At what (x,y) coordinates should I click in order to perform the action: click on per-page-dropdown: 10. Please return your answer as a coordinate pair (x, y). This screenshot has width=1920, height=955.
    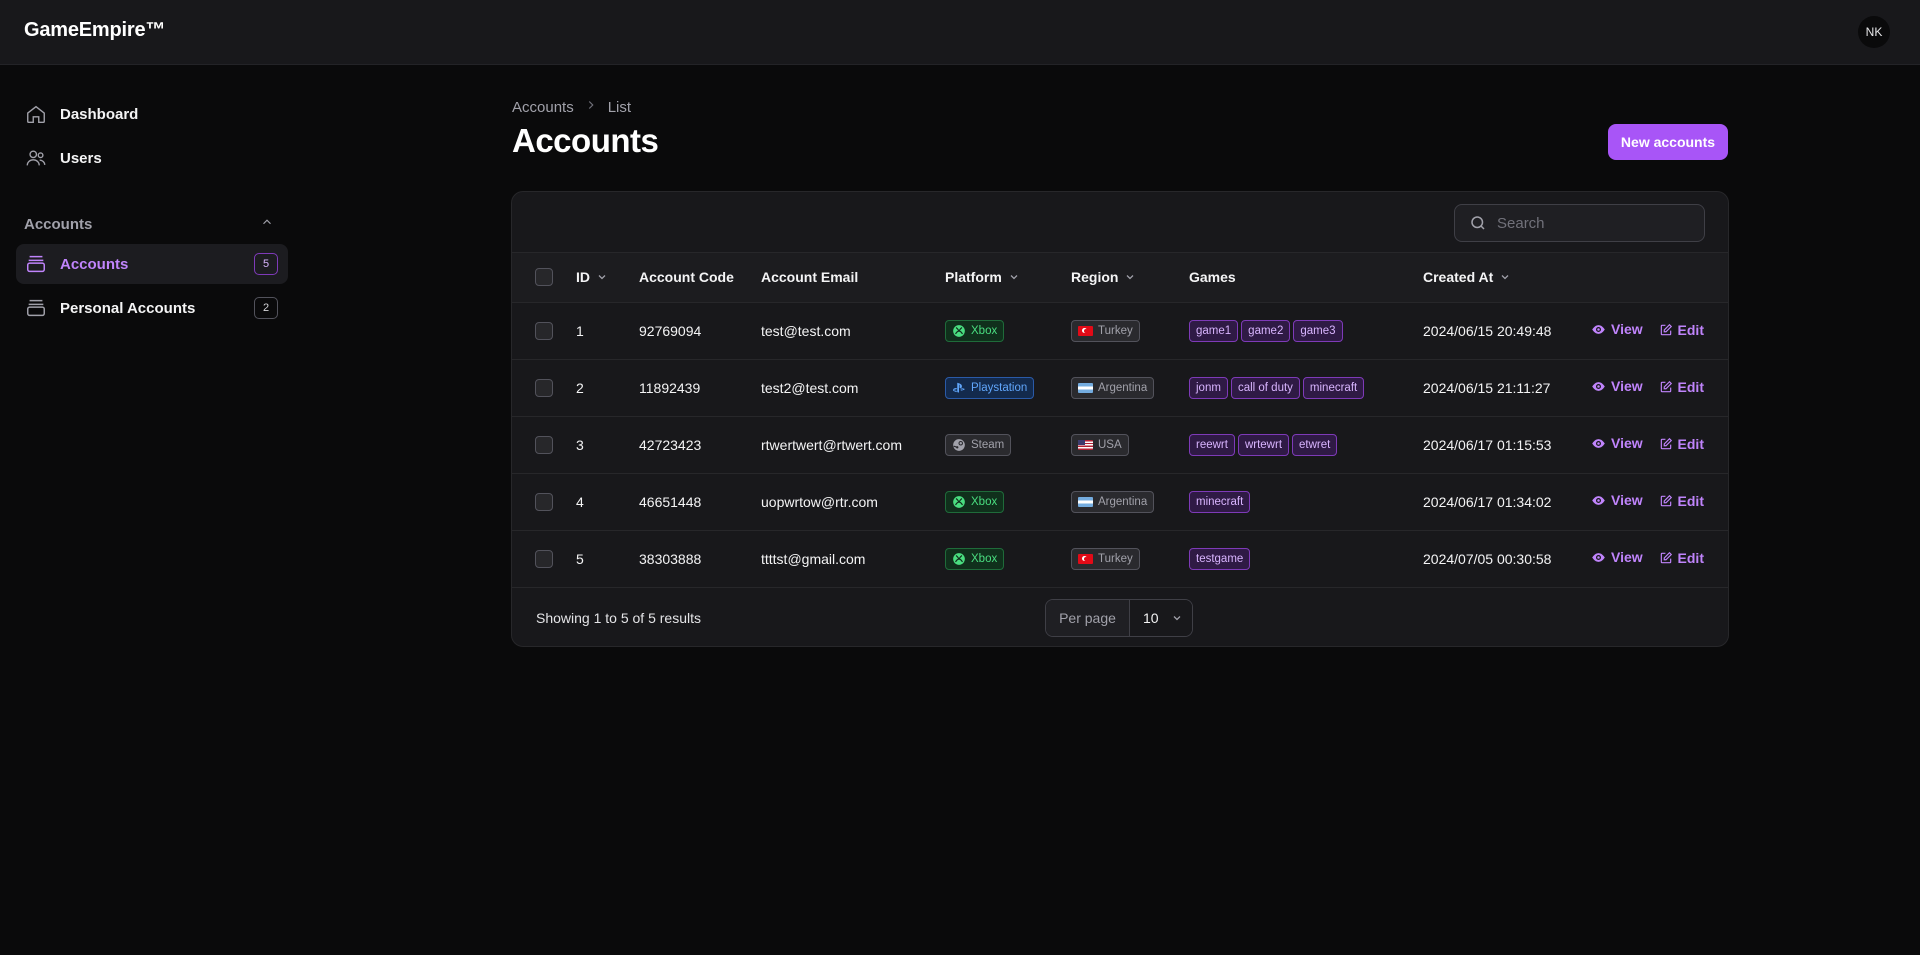
    Looking at the image, I should click on (1161, 617).